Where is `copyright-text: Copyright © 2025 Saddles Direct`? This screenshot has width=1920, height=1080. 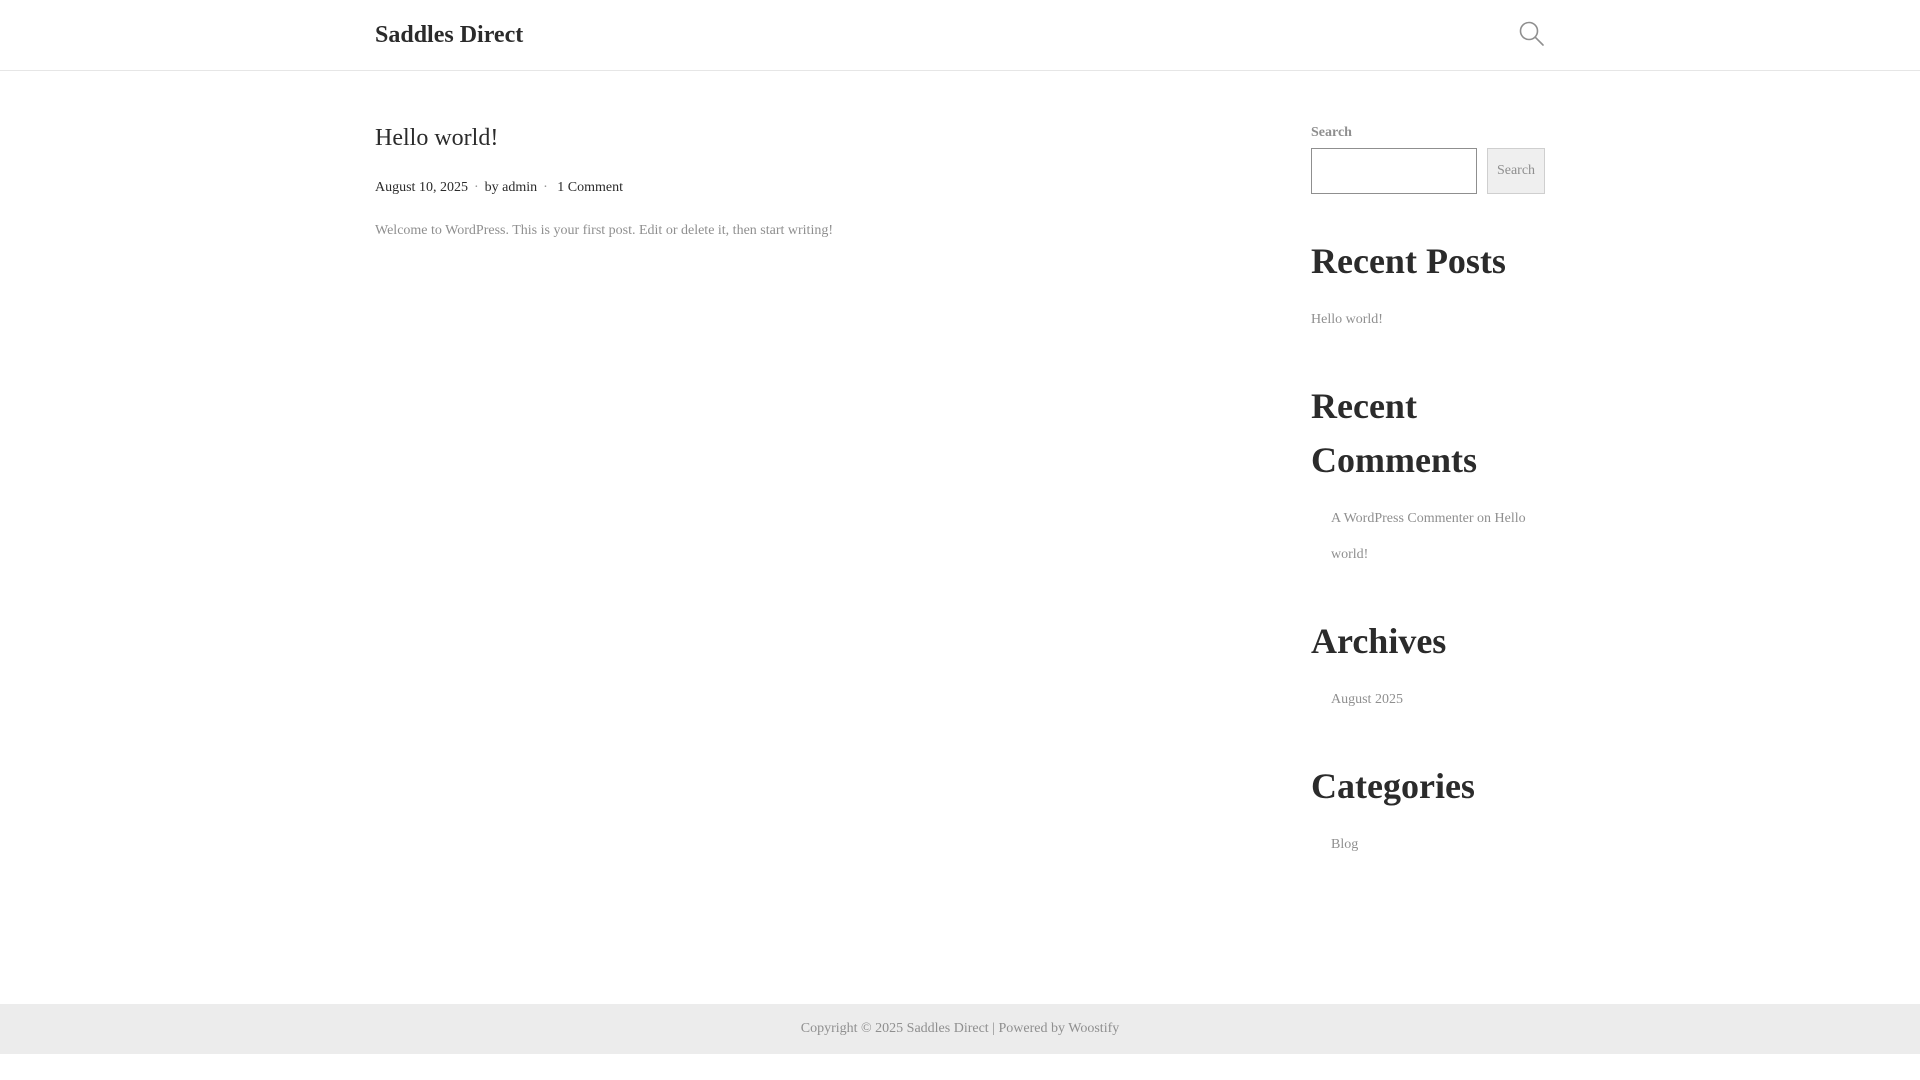
copyright-text: Copyright © 2025 Saddles Direct is located at coordinates (894, 1028).